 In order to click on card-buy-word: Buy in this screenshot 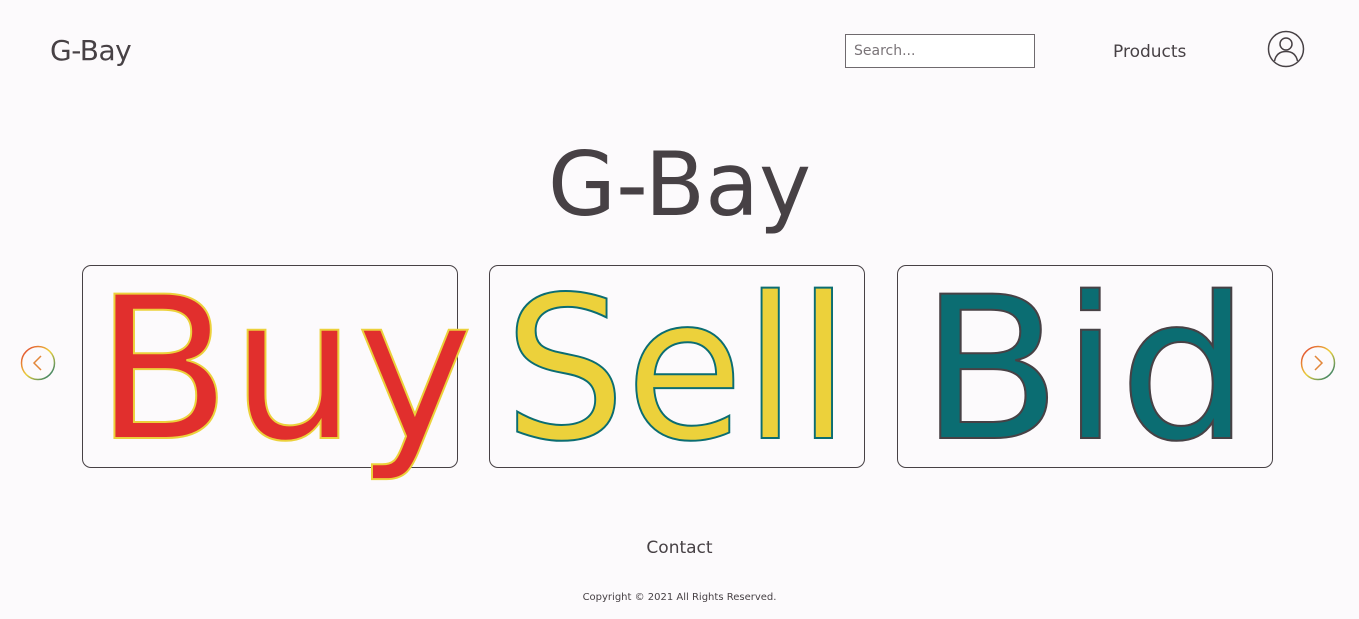, I will do `click(284, 369)`.